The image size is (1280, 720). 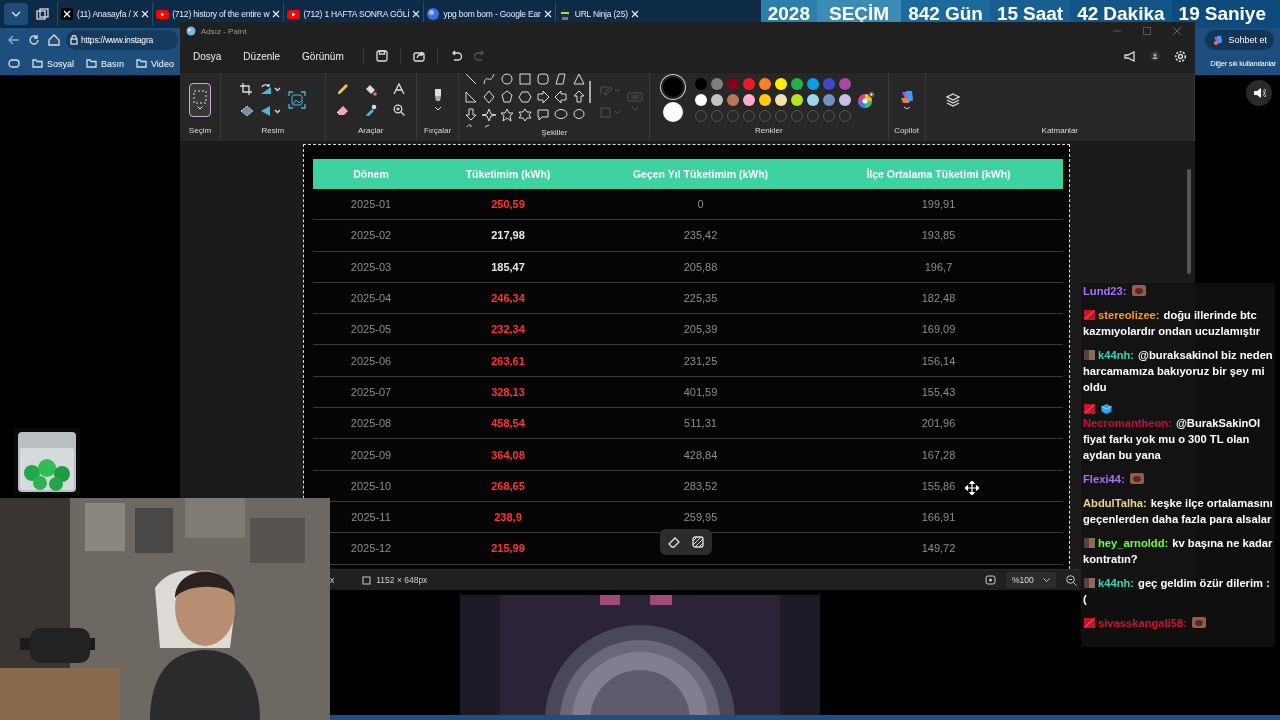 I want to click on color-wheel-icon, so click(x=865, y=99).